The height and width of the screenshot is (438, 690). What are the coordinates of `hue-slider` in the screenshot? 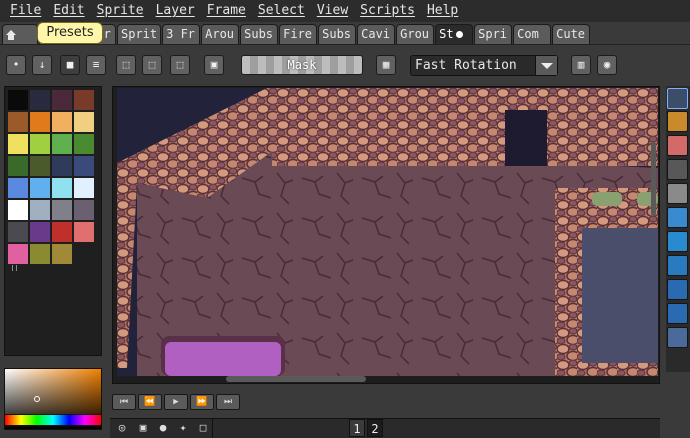 It's located at (53, 420).